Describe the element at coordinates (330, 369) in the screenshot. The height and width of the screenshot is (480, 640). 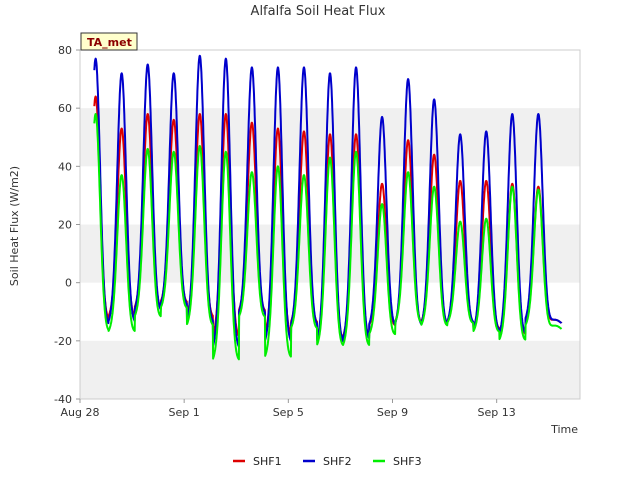
I see `grid-band` at that location.